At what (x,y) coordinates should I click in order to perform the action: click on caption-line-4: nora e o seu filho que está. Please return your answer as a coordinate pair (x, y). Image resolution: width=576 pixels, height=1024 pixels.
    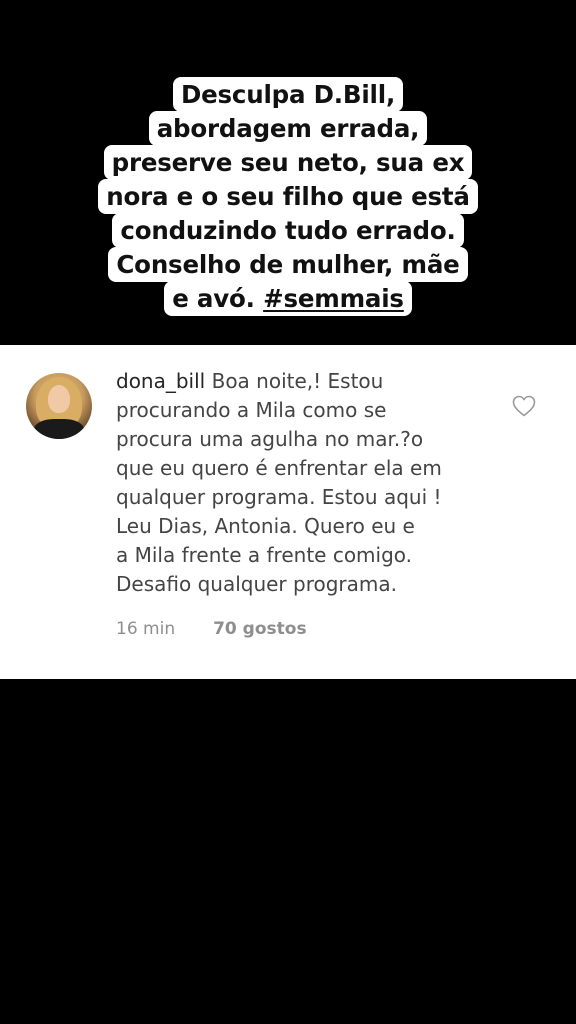
    Looking at the image, I should click on (288, 196).